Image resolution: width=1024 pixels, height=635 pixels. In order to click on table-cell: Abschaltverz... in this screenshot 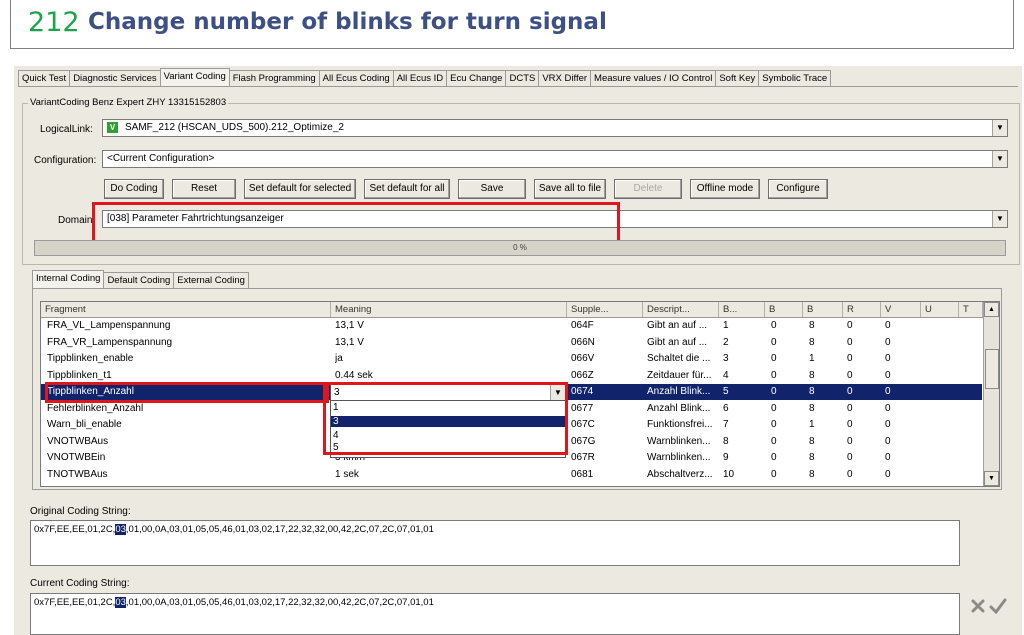, I will do `click(680, 474)`.